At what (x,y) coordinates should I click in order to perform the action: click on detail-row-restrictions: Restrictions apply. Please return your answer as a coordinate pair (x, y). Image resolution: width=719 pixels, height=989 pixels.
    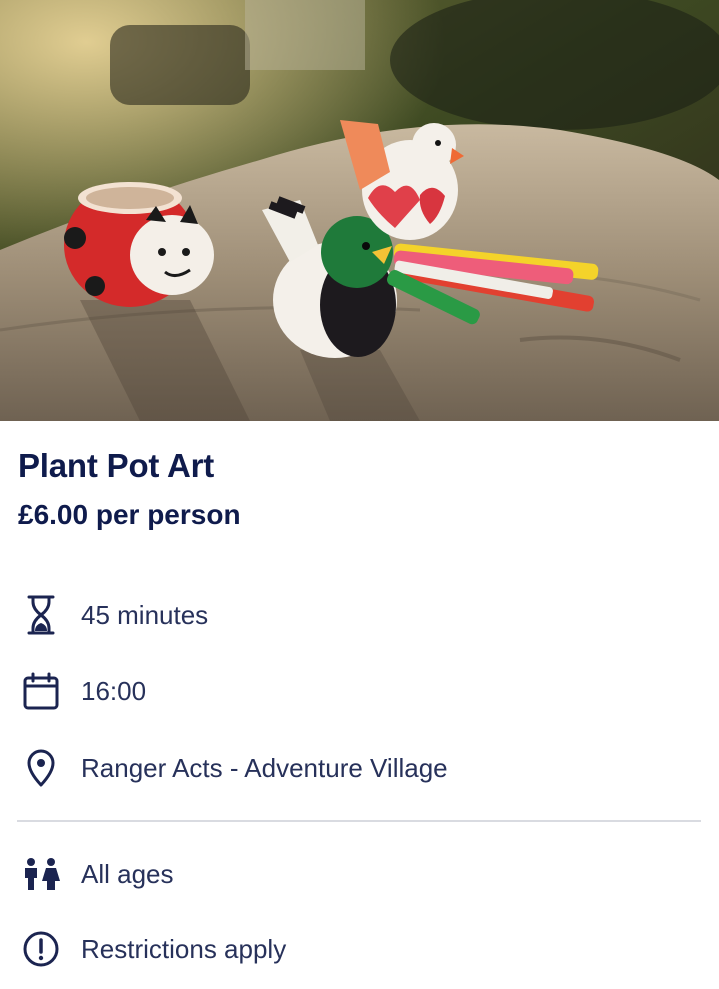
    Looking at the image, I should click on (152, 949).